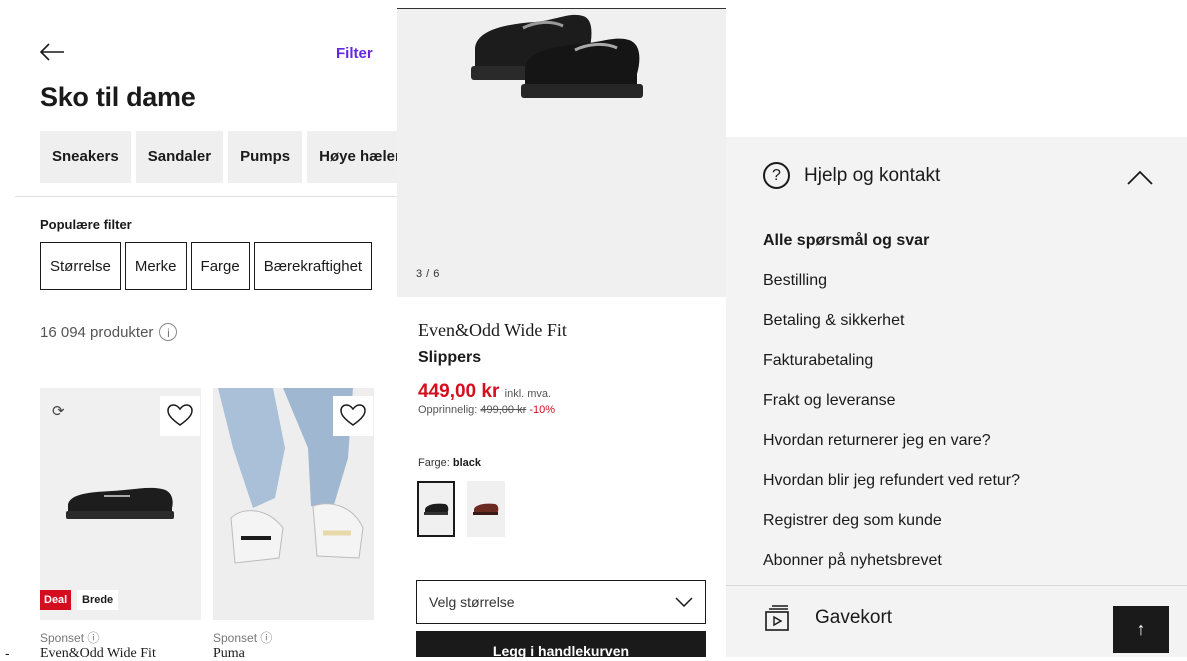 This screenshot has width=1187, height=661. Describe the element at coordinates (7, 653) in the screenshot. I see `dash-mark: -` at that location.